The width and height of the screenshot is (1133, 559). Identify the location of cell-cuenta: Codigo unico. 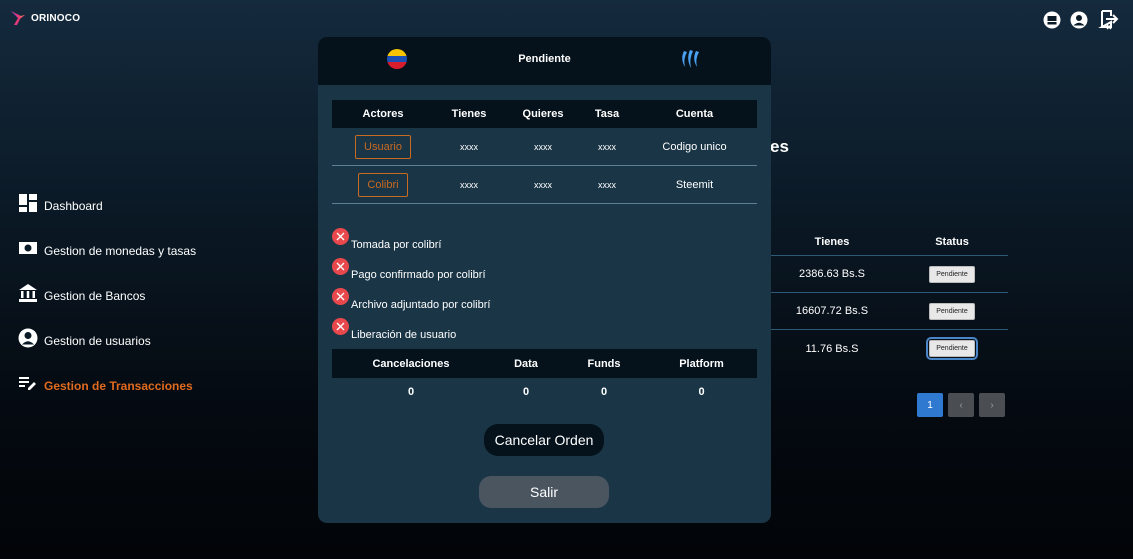
(694, 146).